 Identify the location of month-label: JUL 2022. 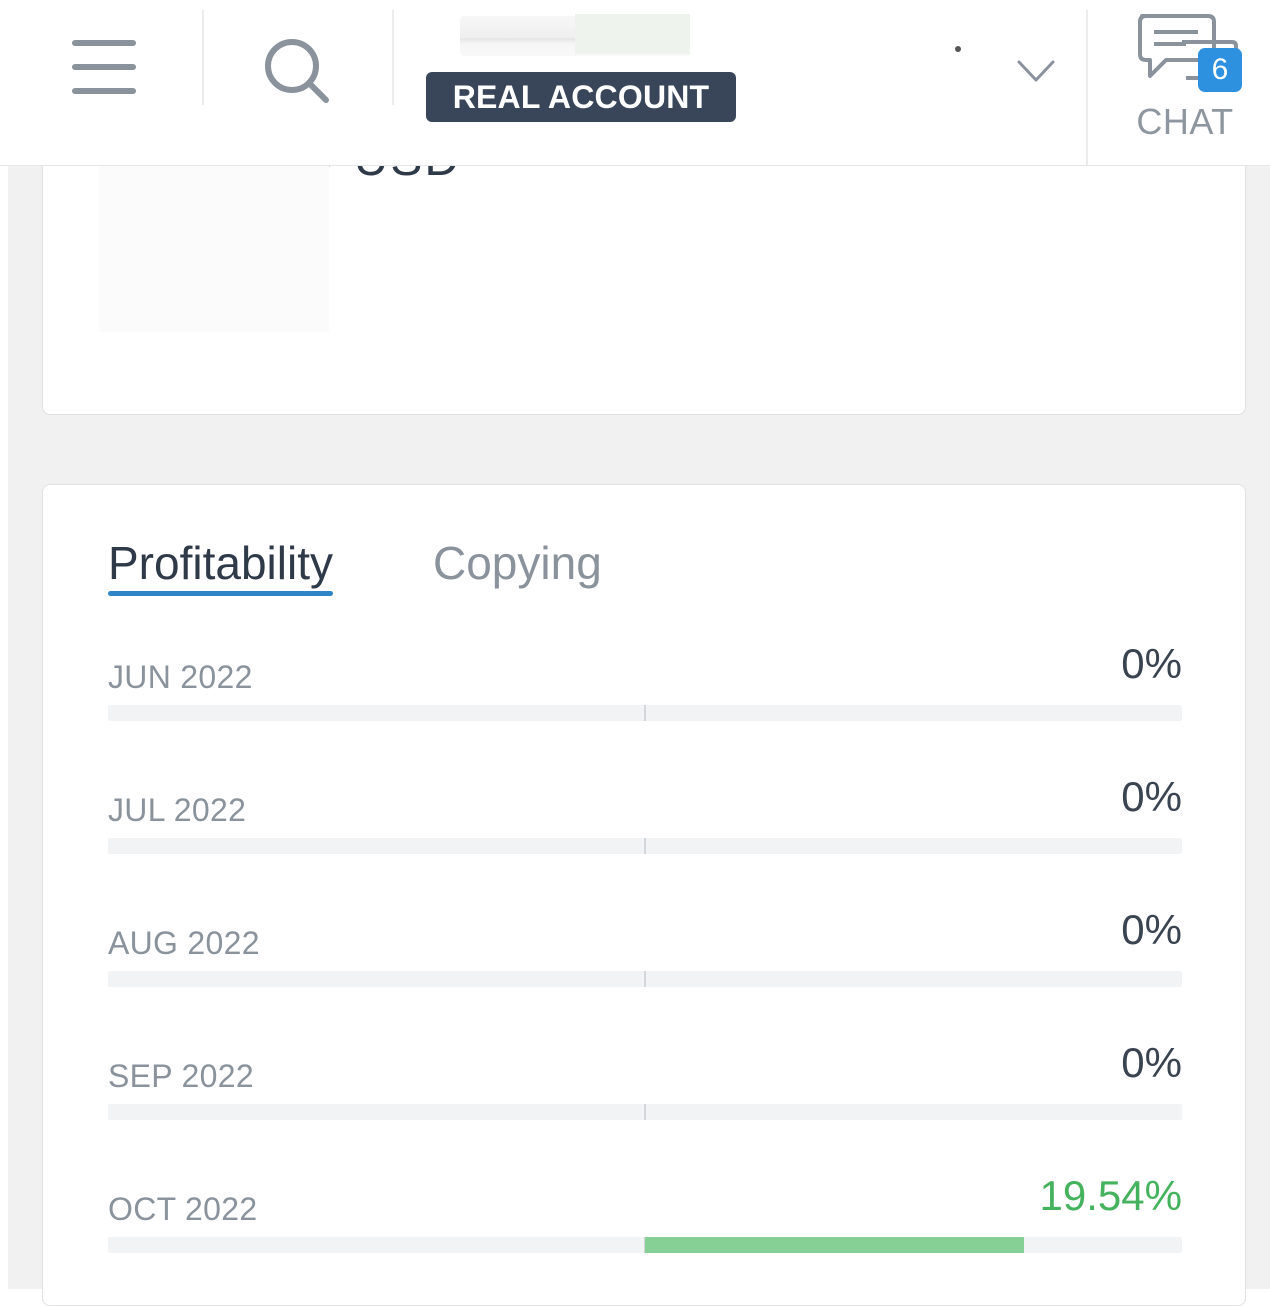
(177, 810).